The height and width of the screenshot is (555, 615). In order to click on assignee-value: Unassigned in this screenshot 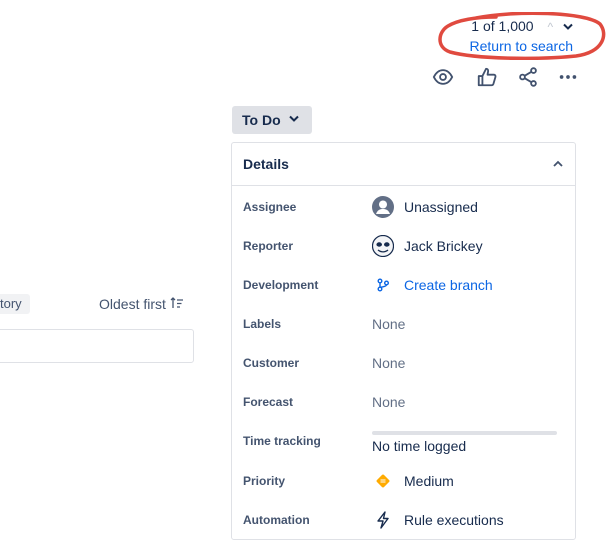, I will do `click(425, 206)`.